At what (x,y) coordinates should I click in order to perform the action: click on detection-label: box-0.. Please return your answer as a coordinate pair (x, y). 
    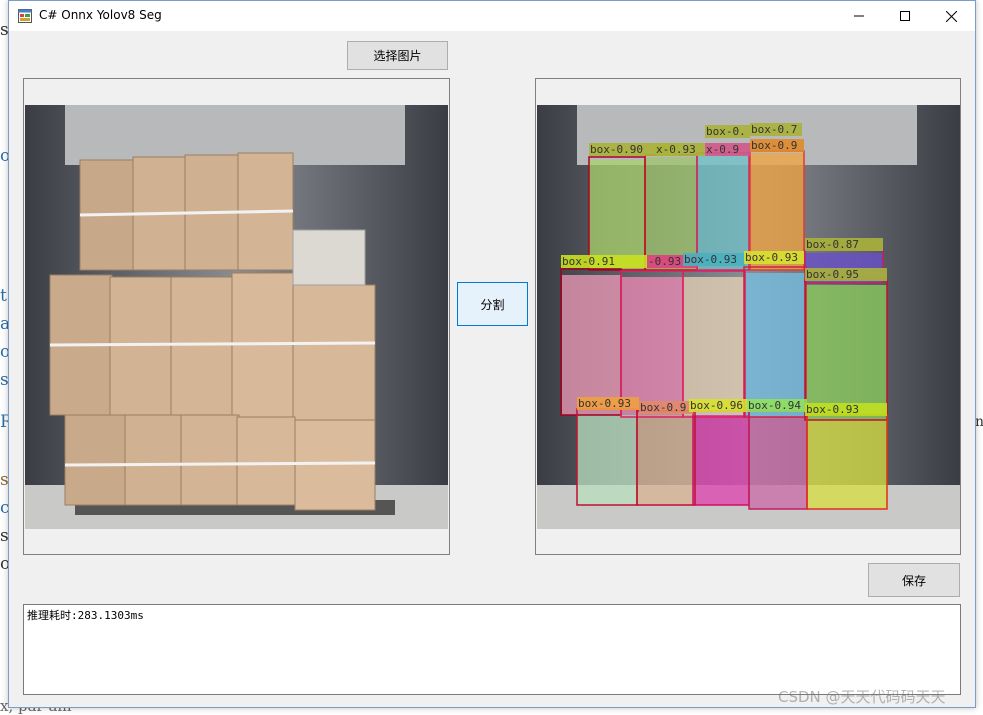
    Looking at the image, I should click on (726, 131).